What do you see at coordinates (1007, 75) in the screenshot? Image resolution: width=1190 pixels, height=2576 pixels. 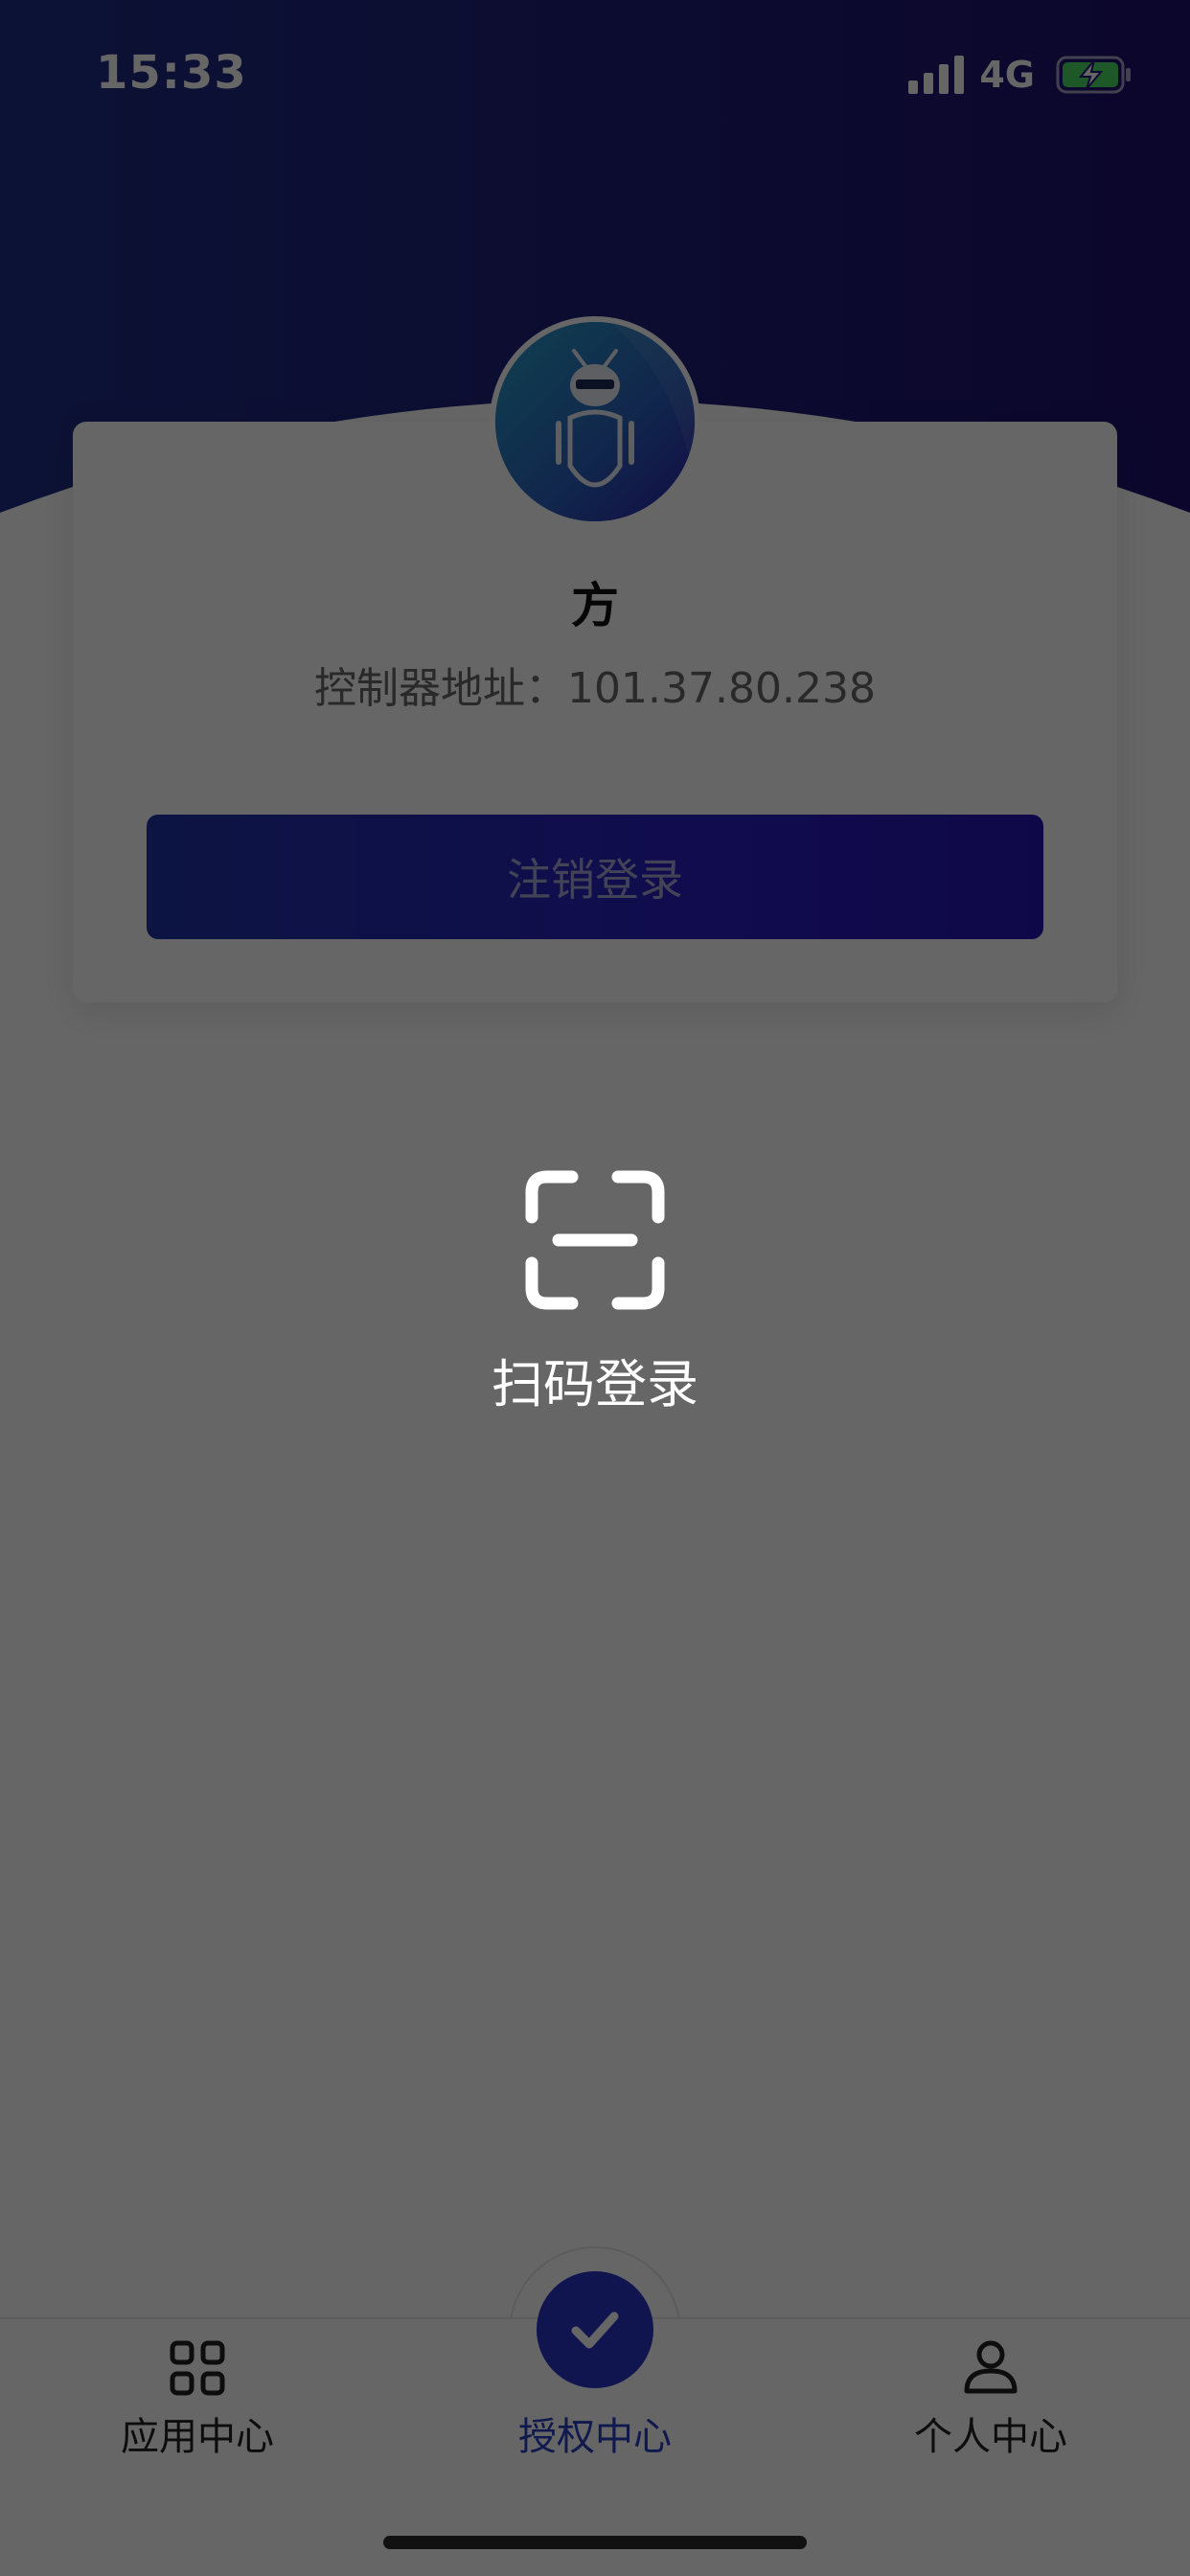 I see `network-type: 4G` at bounding box center [1007, 75].